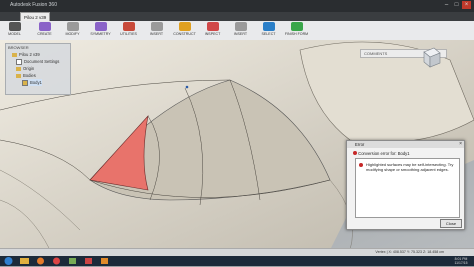  I want to click on browser-item-bodies: Bodies, so click(26, 75).